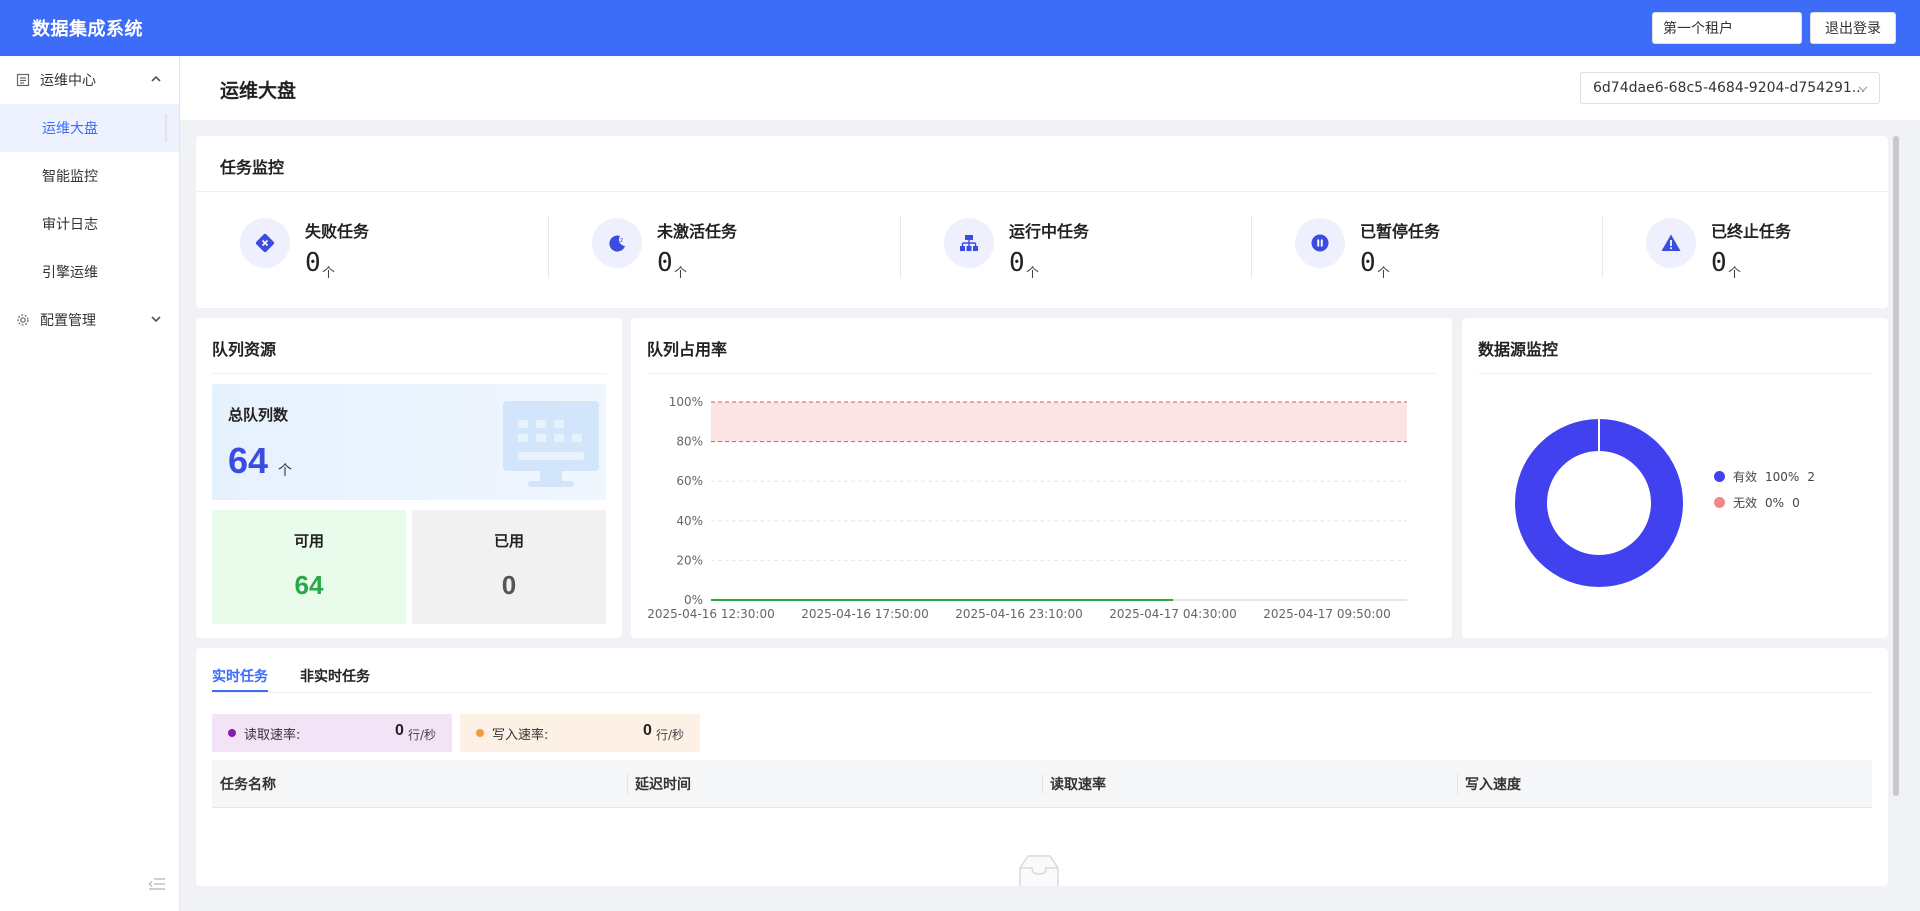 Image resolution: width=1920 pixels, height=911 pixels. Describe the element at coordinates (89, 128) in the screenshot. I see `sidebar-item-ops-dashboard: 运维大盘` at that location.